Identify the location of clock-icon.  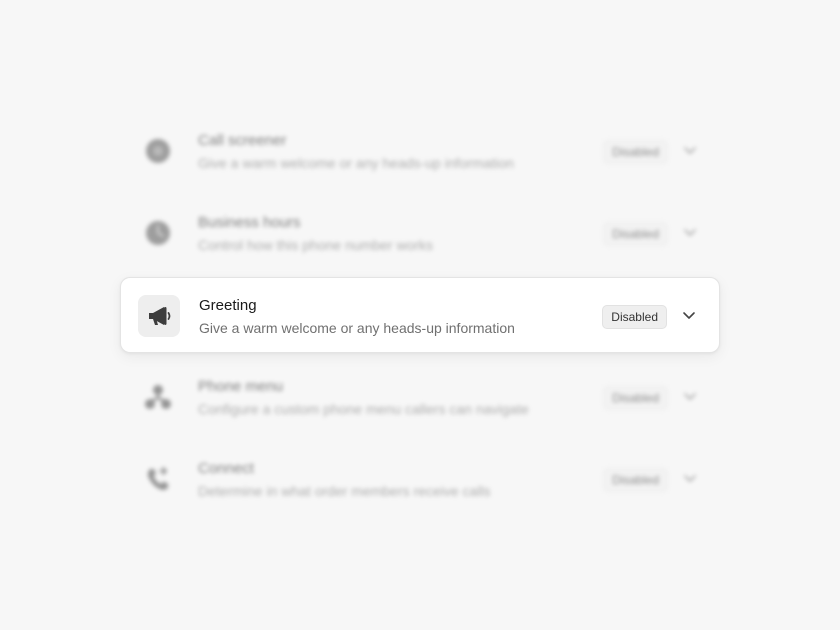
(158, 233).